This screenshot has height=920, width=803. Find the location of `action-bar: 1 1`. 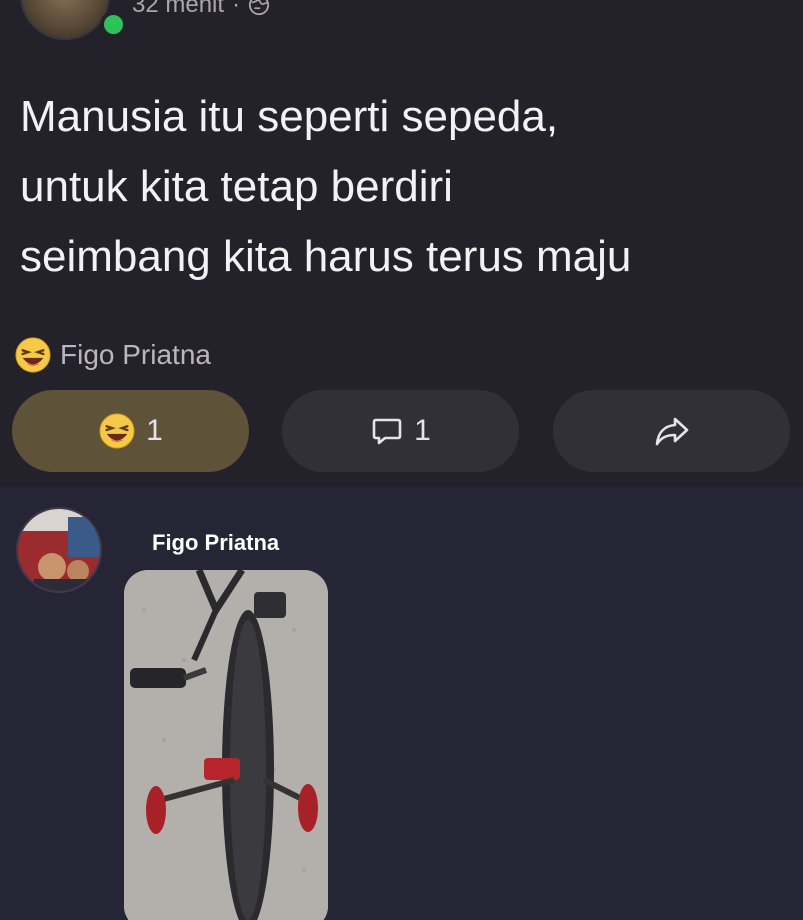

action-bar: 1 1 is located at coordinates (402, 431).